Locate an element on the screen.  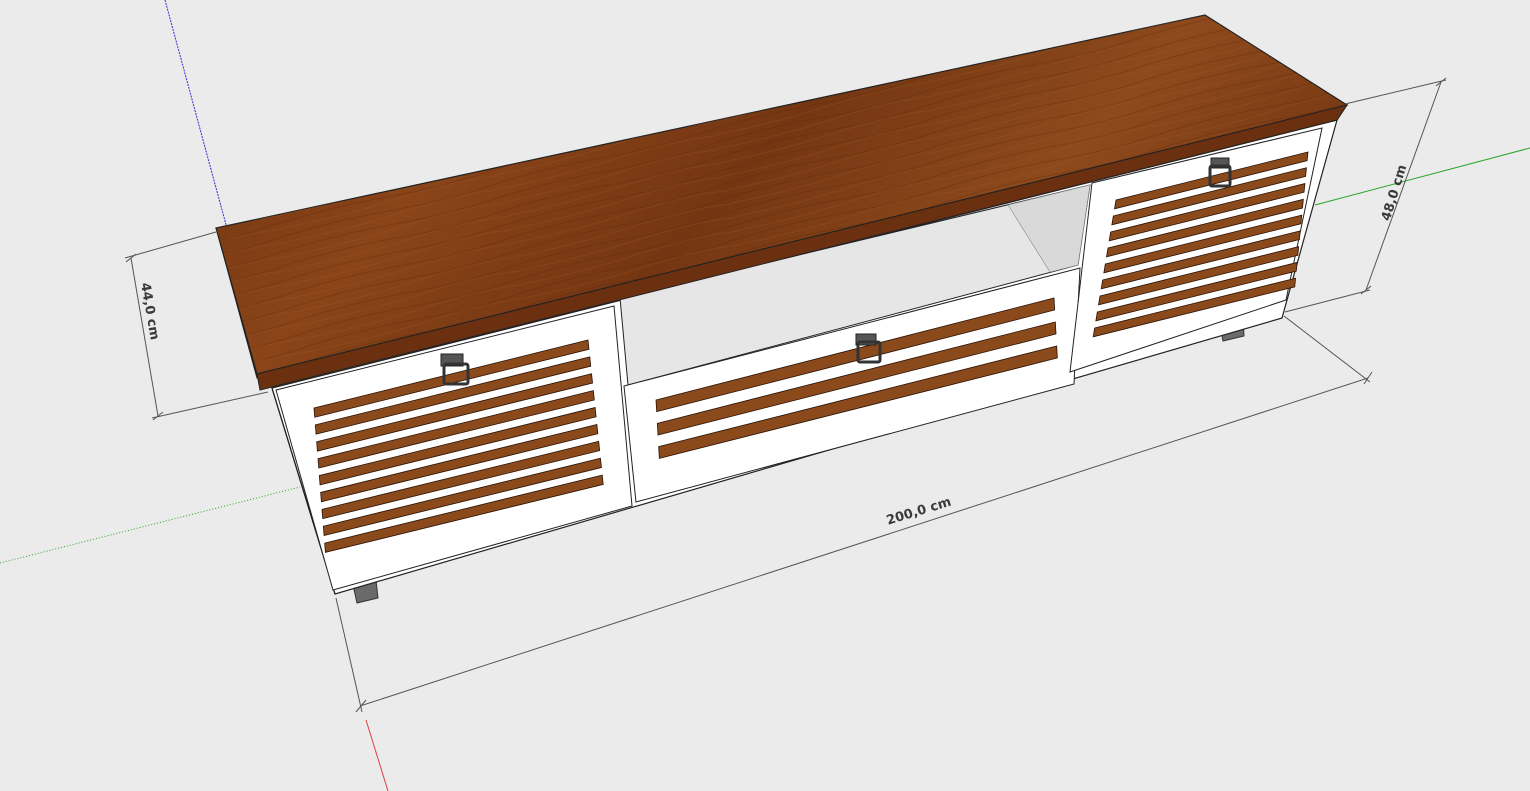
height-dimension-label: 44,0 cm is located at coordinates (149, 312).